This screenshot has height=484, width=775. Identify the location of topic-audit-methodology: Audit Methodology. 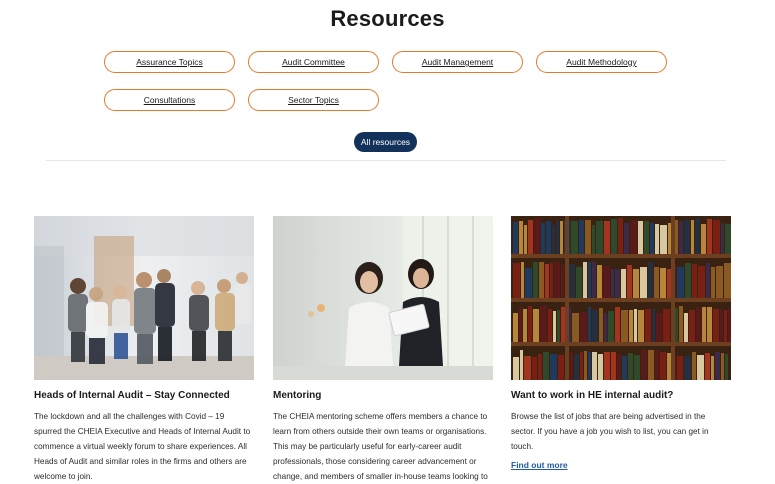
(601, 62).